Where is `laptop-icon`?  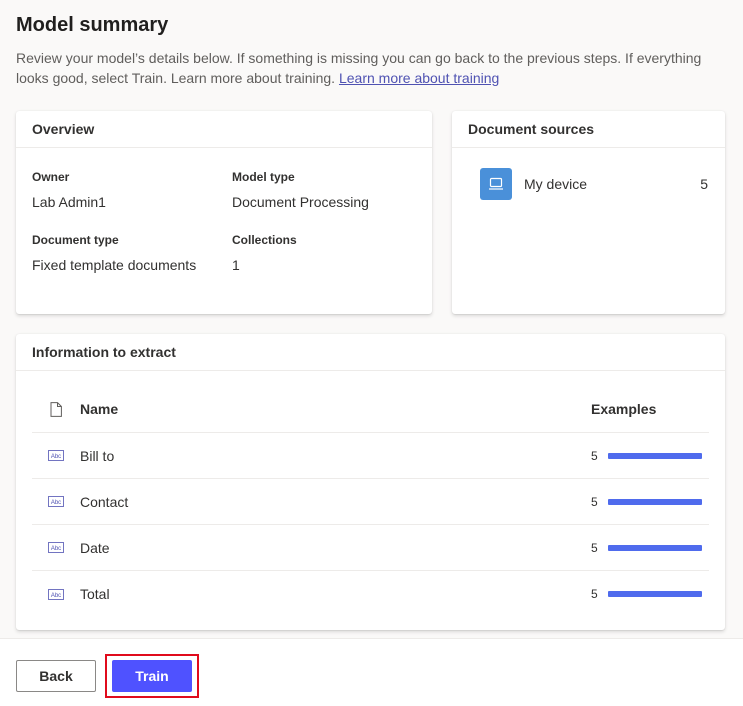
laptop-icon is located at coordinates (496, 184).